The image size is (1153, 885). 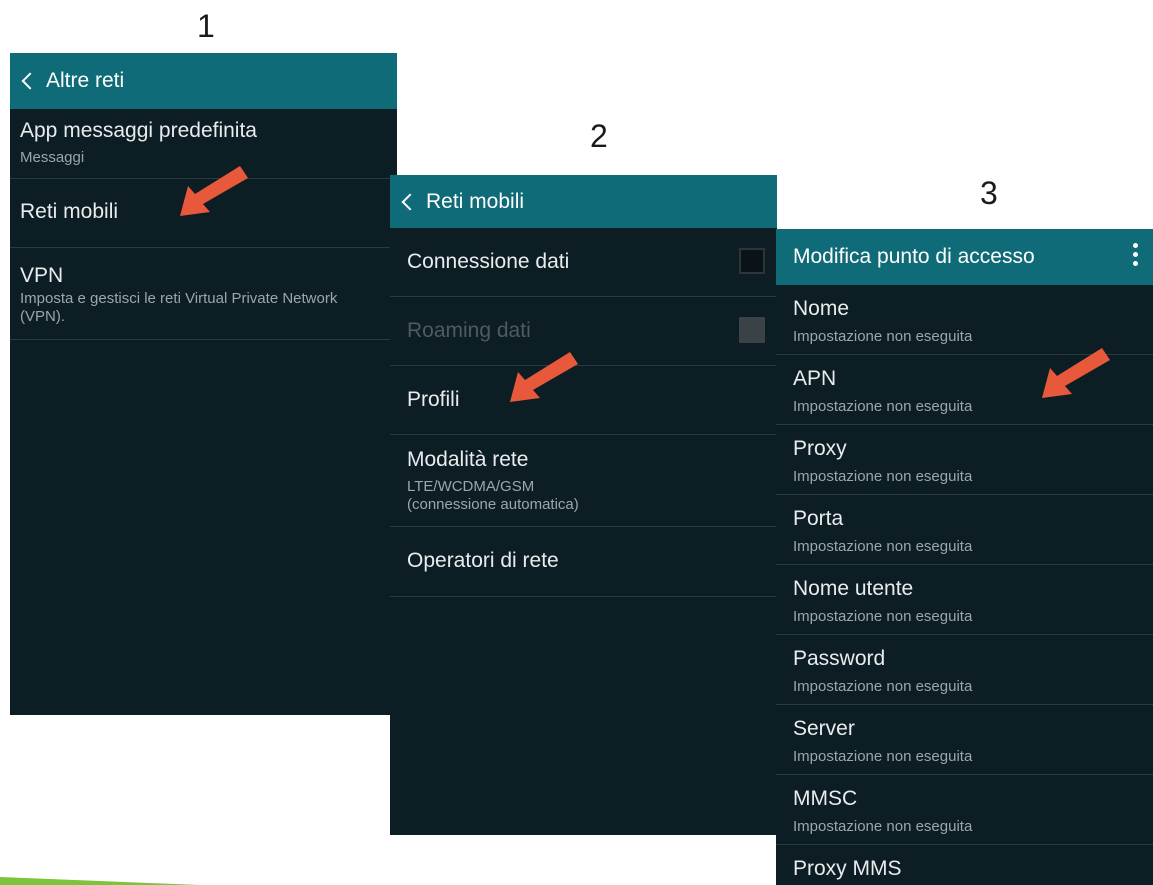 What do you see at coordinates (821, 308) in the screenshot?
I see `item-title: Nome` at bounding box center [821, 308].